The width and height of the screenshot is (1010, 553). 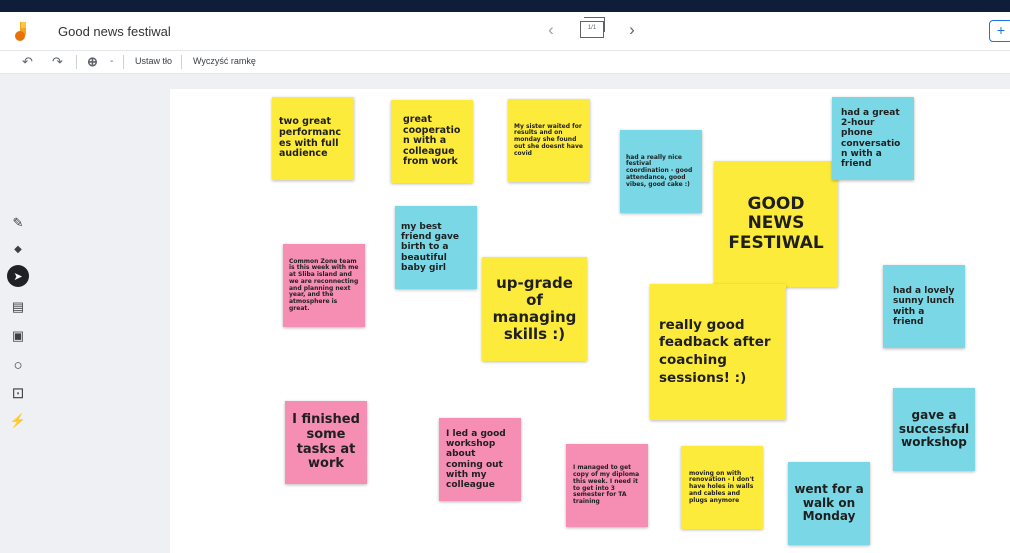 What do you see at coordinates (114, 31) in the screenshot?
I see `document-title: Good news festiwal` at bounding box center [114, 31].